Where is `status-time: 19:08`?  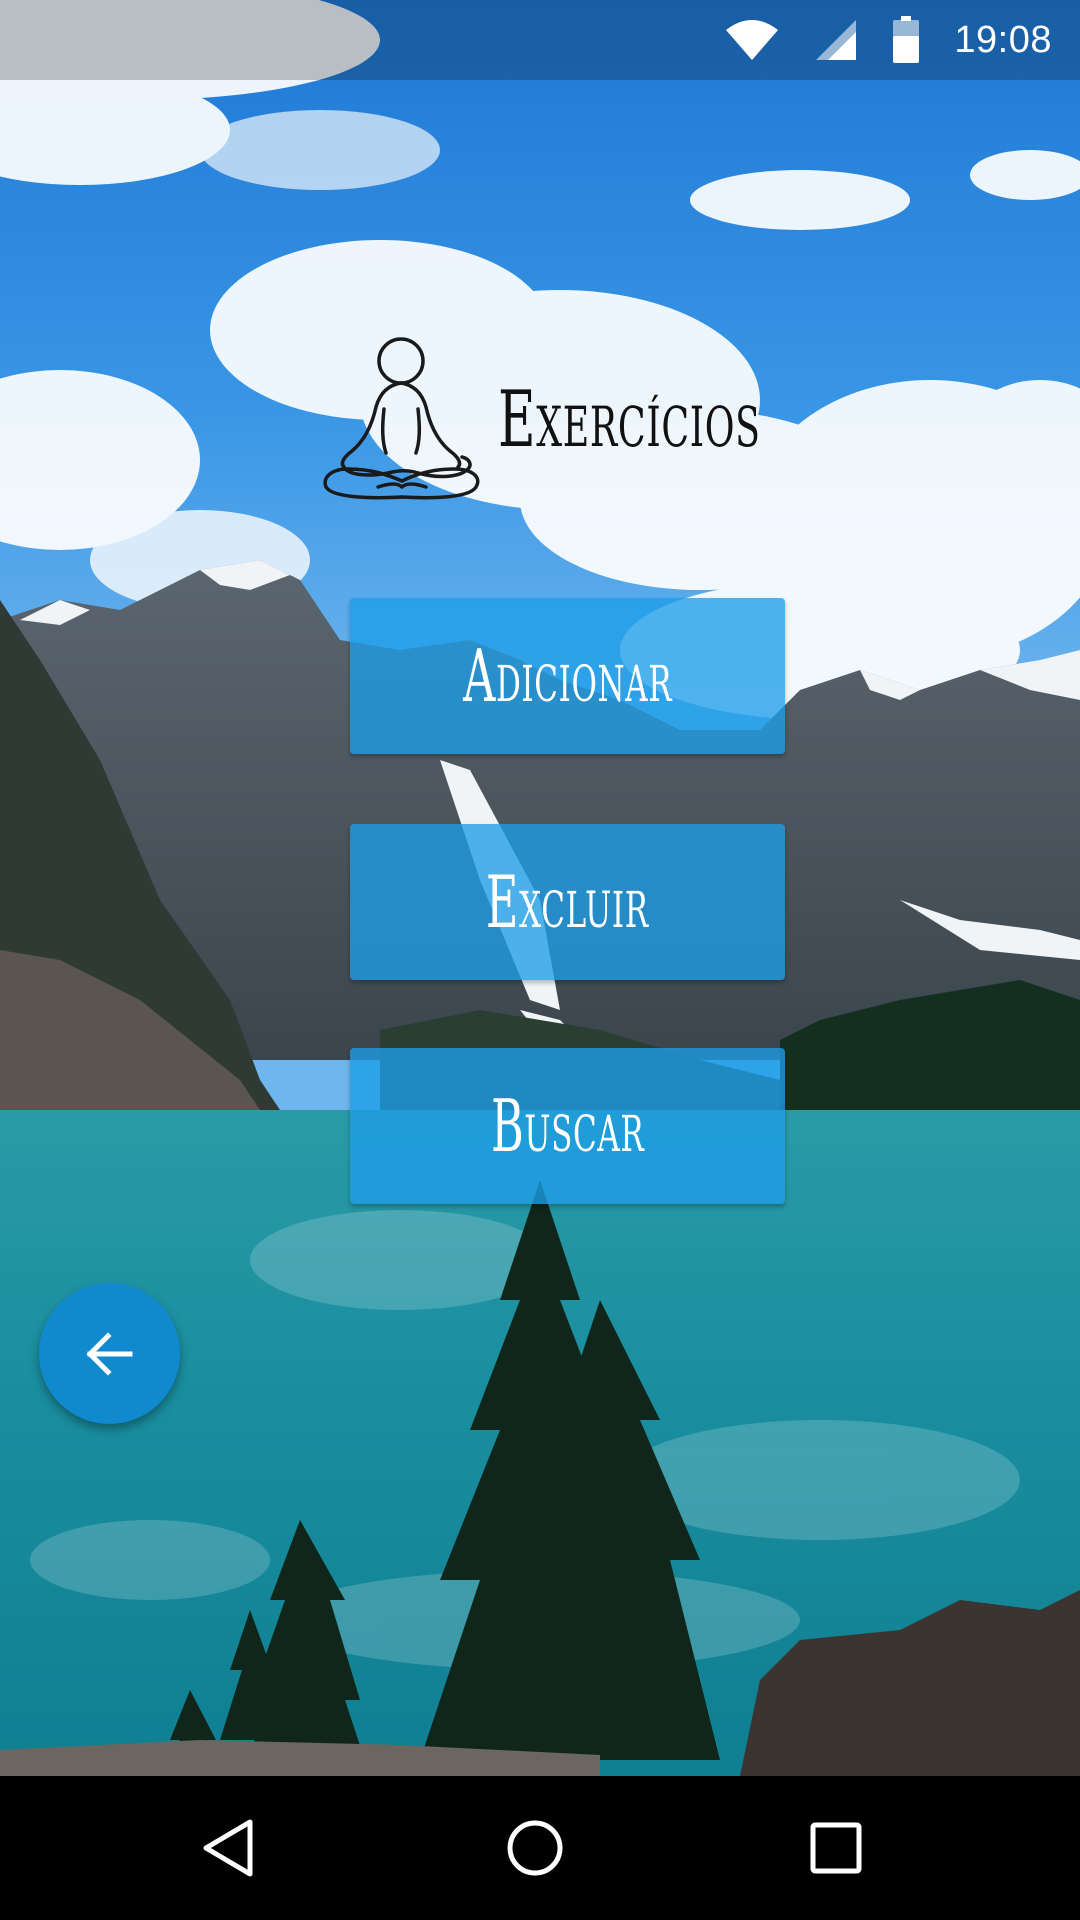 status-time: 19:08 is located at coordinates (1003, 39).